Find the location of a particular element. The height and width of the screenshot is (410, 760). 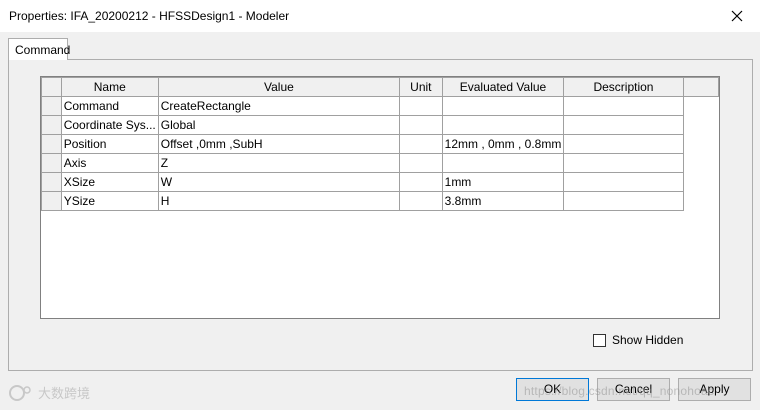

show-hidden-label: Show Hidden is located at coordinates (648, 340).